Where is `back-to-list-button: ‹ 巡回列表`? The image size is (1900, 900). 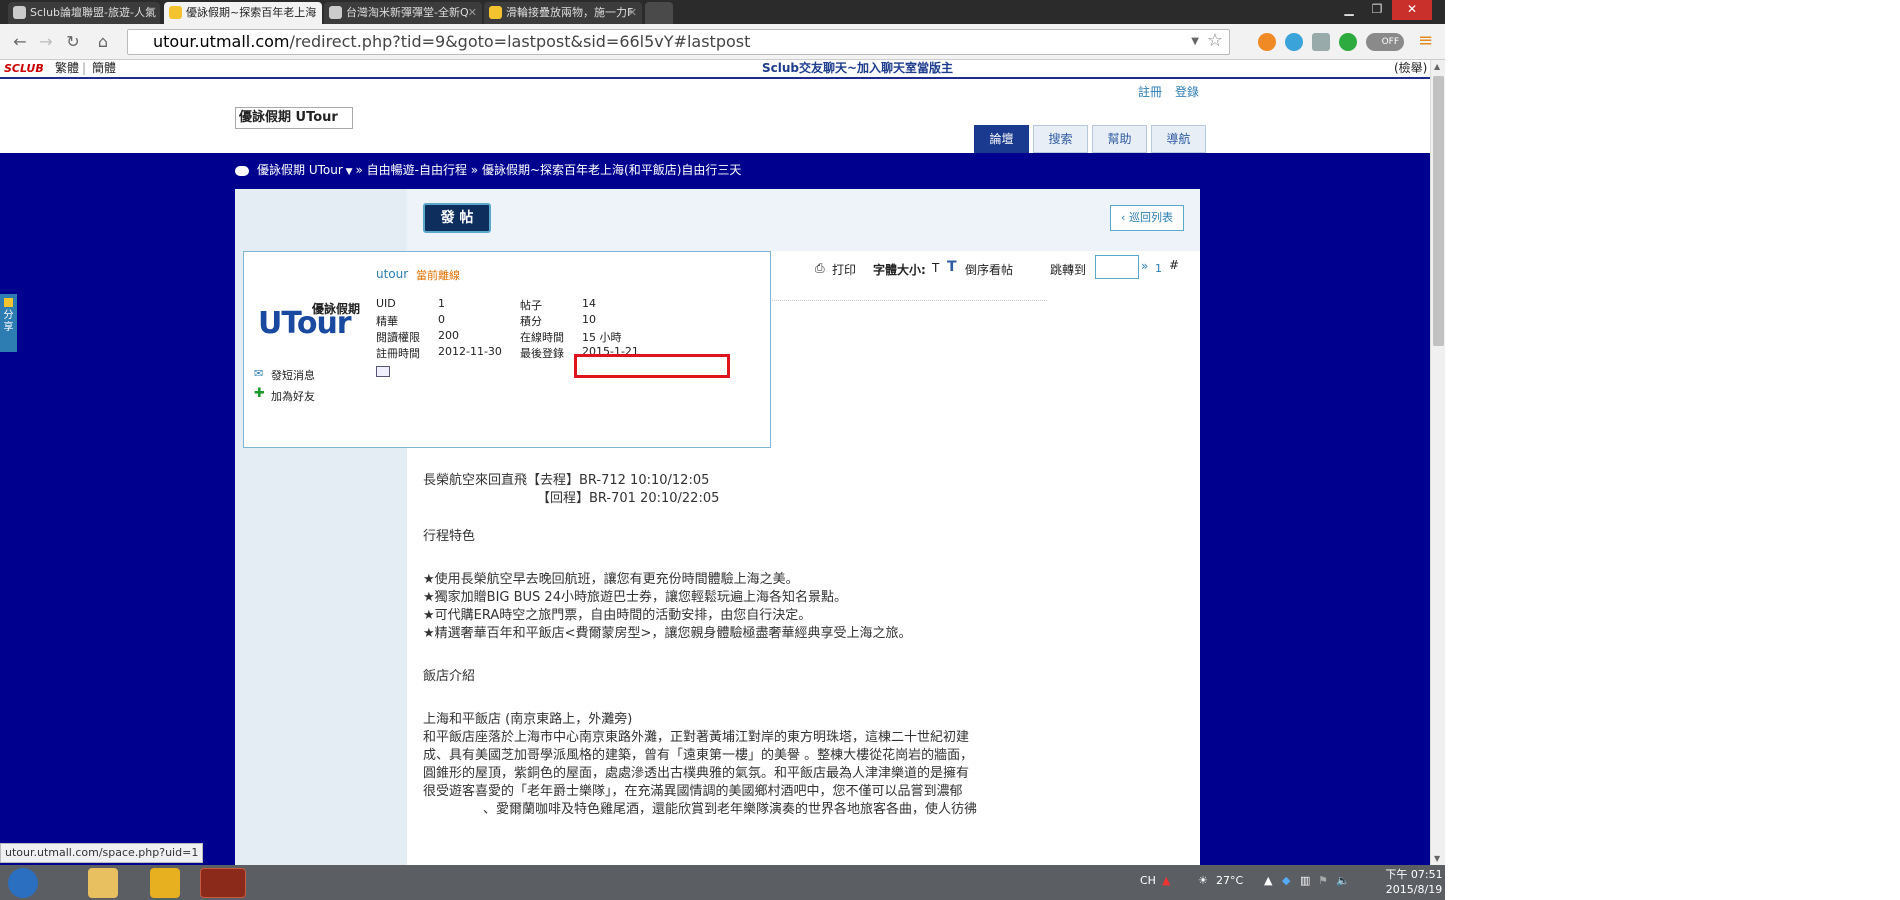
back-to-list-button: ‹ 巡回列表 is located at coordinates (1147, 218).